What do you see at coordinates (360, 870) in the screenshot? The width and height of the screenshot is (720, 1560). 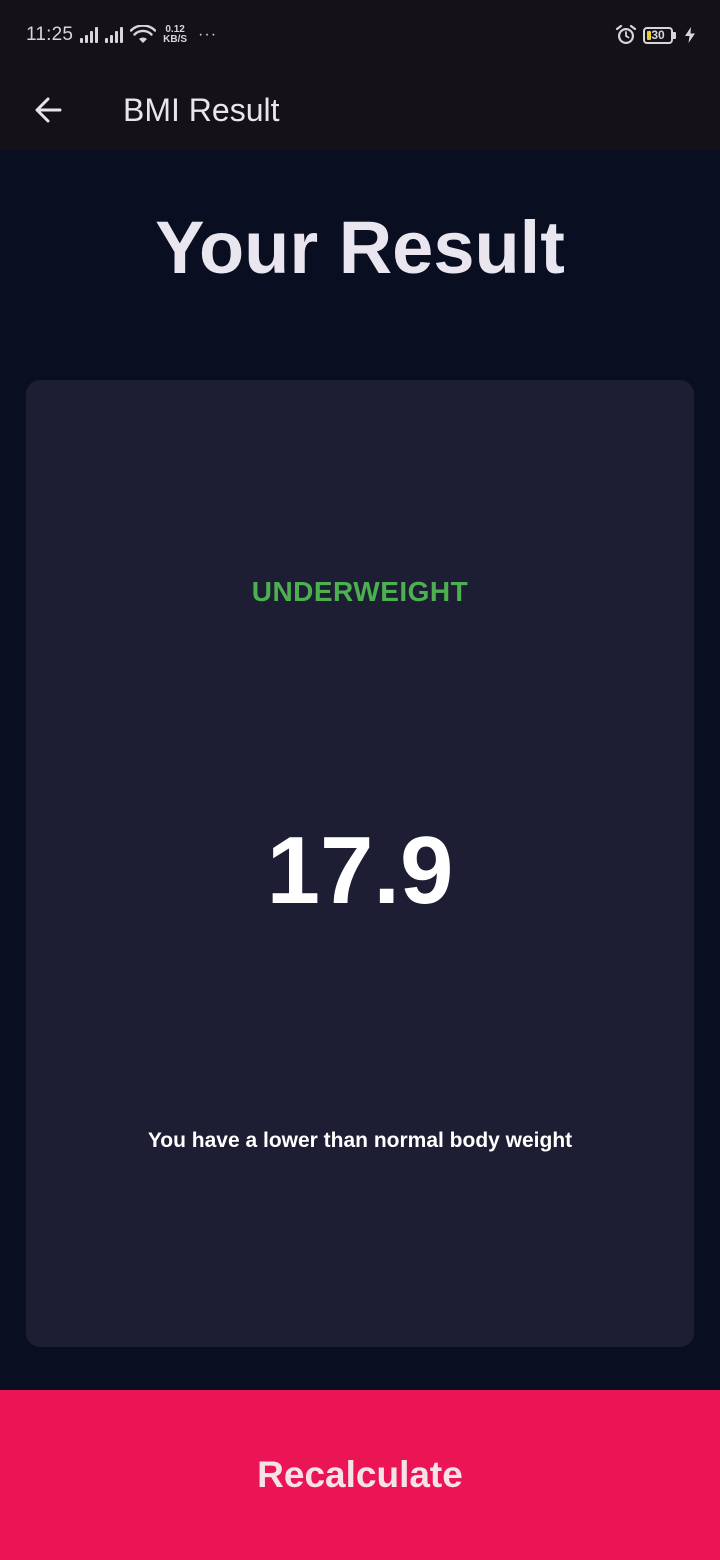 I see `bmi-value: 17.9` at bounding box center [360, 870].